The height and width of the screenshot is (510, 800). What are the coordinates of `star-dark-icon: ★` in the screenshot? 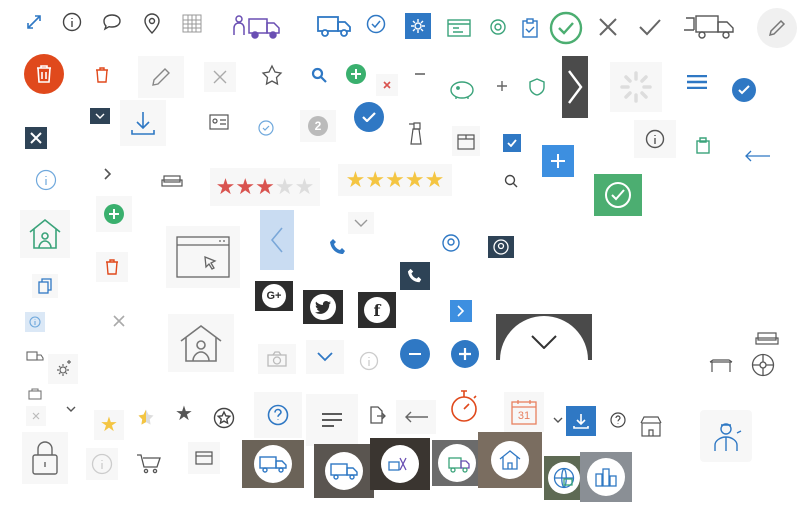 It's located at (184, 414).